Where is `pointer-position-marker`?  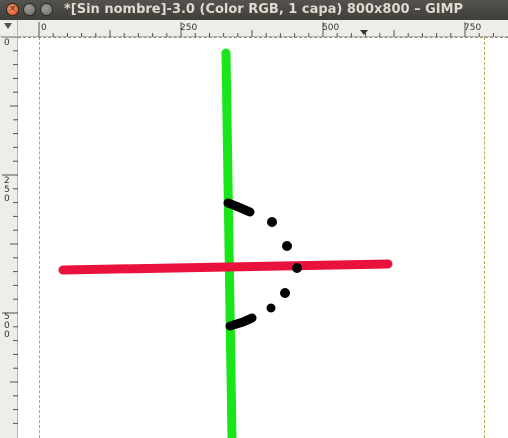
pointer-position-marker is located at coordinates (364, 32).